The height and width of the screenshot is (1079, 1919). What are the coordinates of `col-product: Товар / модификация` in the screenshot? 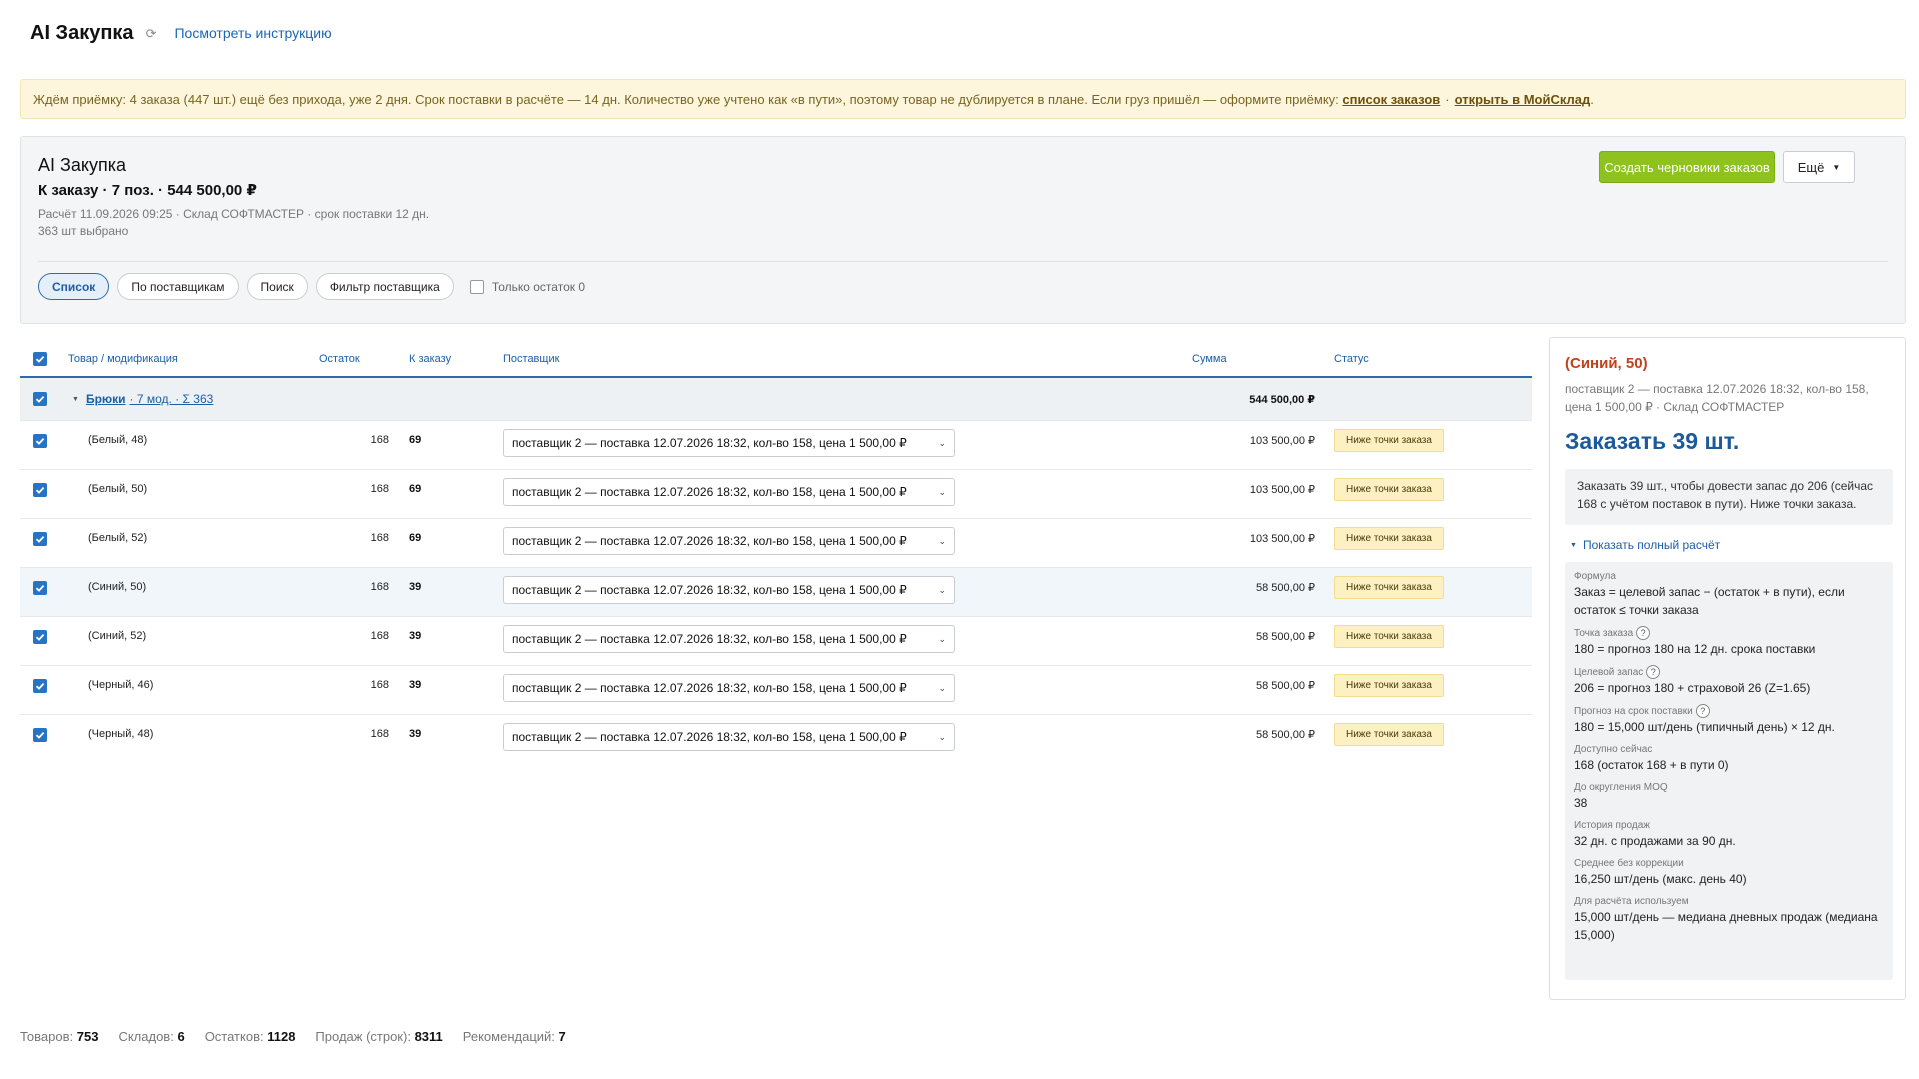 It's located at (123, 359).